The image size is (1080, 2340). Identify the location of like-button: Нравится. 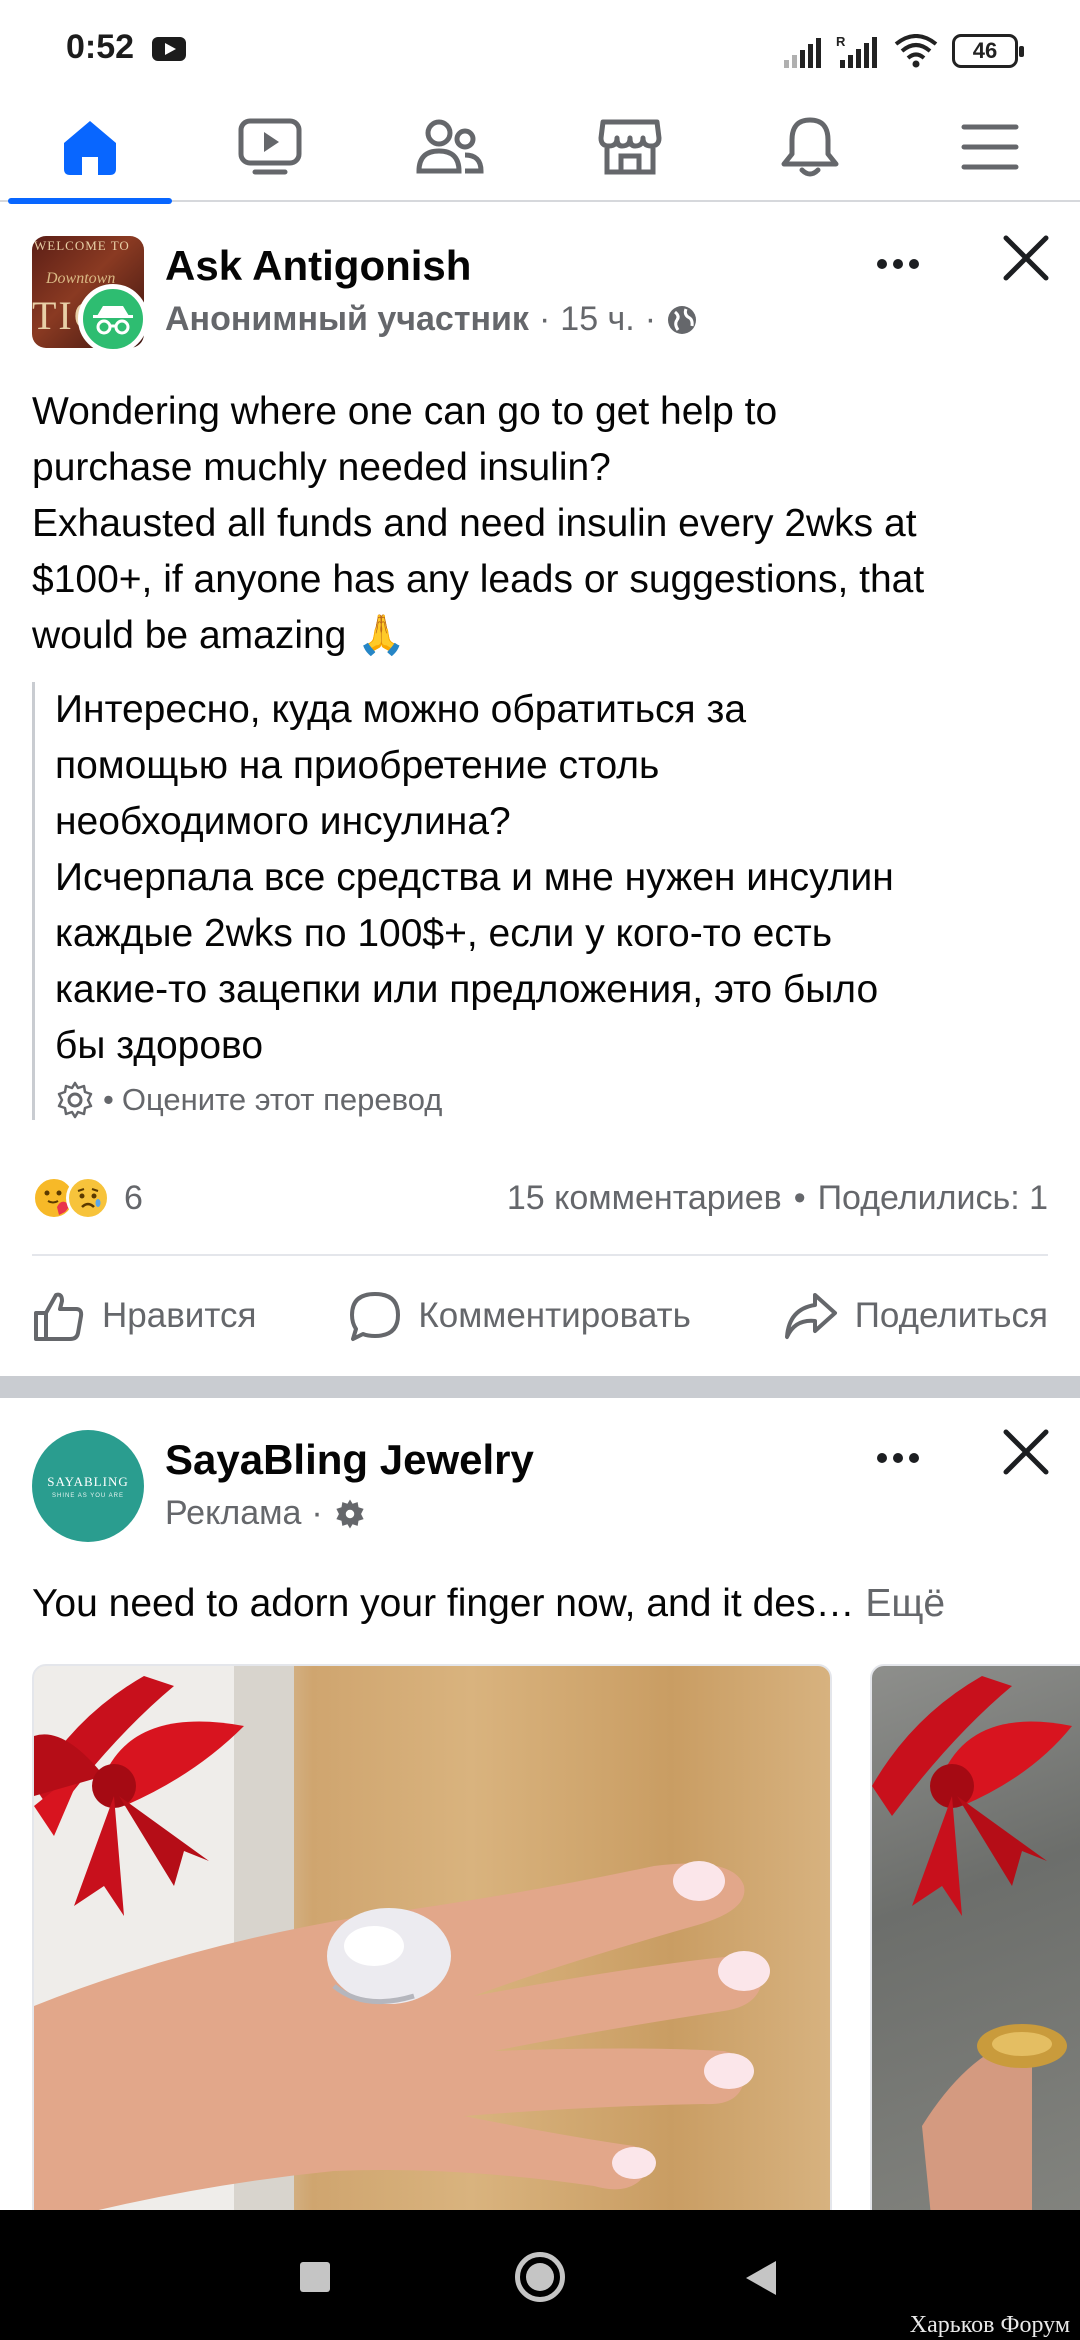
(144, 1316).